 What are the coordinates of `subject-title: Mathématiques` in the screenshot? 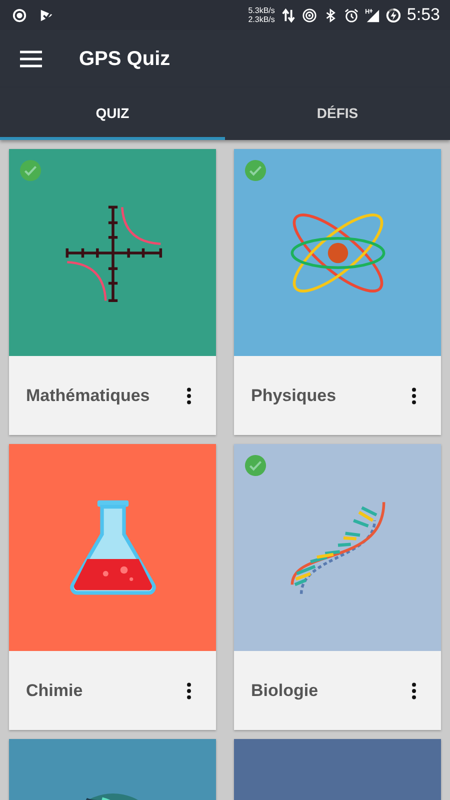 It's located at (88, 396).